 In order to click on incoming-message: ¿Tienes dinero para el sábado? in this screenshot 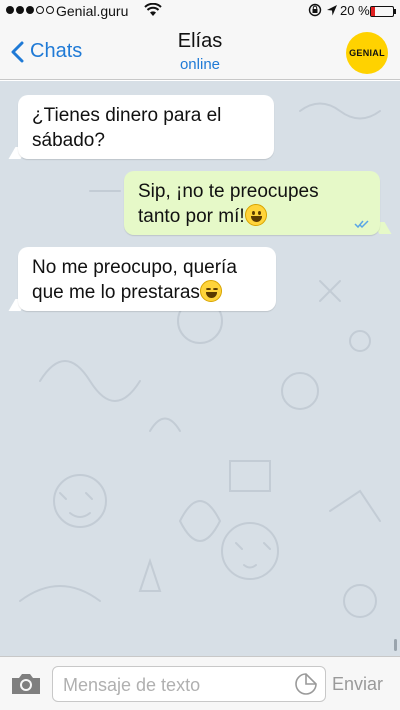, I will do `click(146, 127)`.